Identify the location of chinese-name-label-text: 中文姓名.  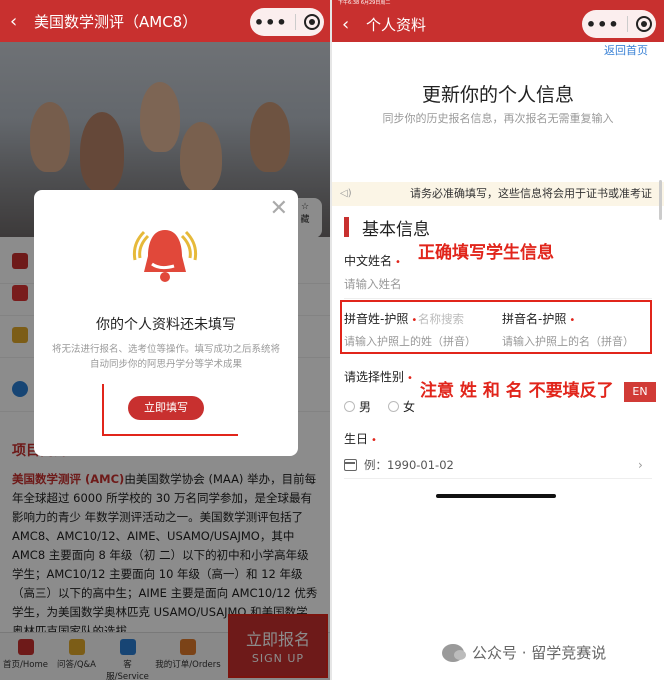
(368, 261).